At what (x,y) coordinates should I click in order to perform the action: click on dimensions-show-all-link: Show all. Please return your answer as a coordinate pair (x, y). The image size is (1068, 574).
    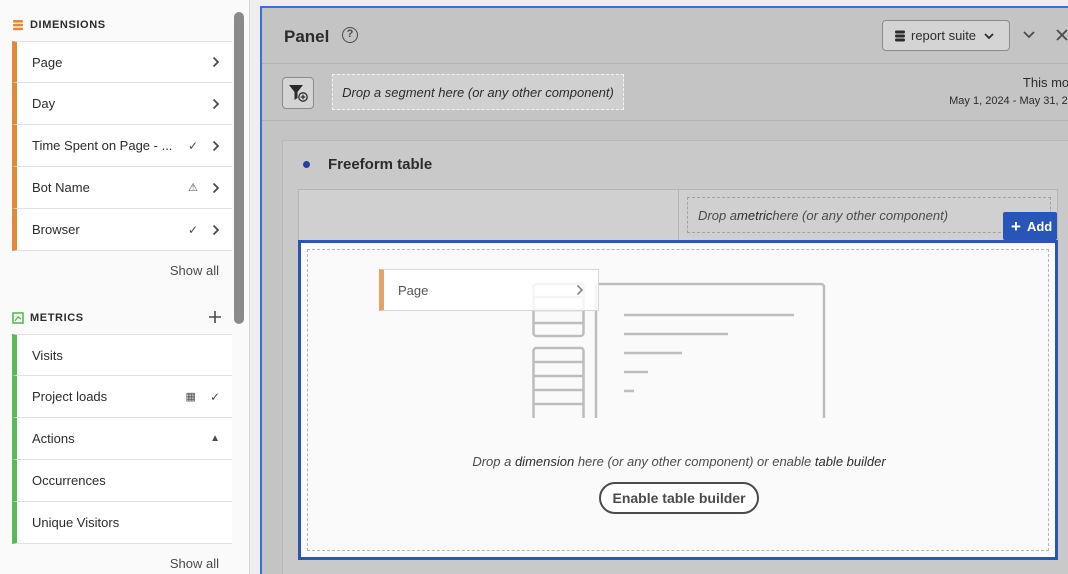
    Looking at the image, I should click on (194, 270).